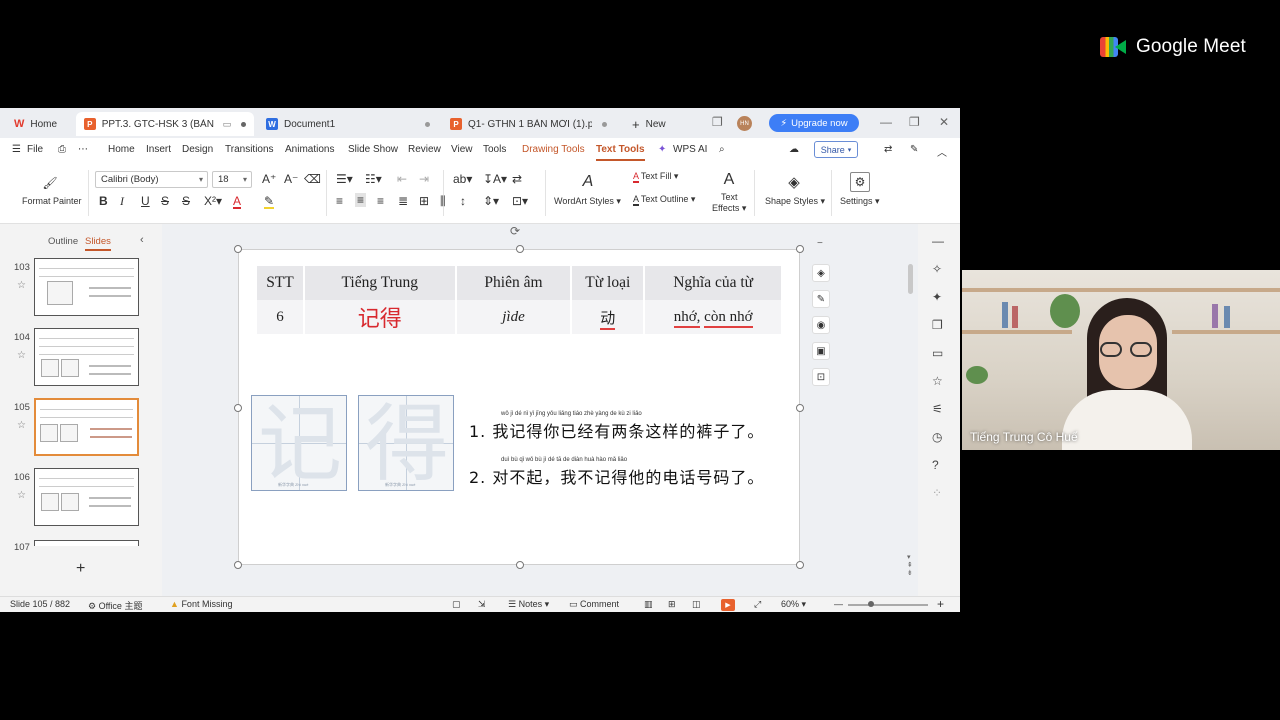 Image resolution: width=1280 pixels, height=720 pixels. What do you see at coordinates (594, 604) in the screenshot?
I see `comment-button: ▭ Comment` at bounding box center [594, 604].